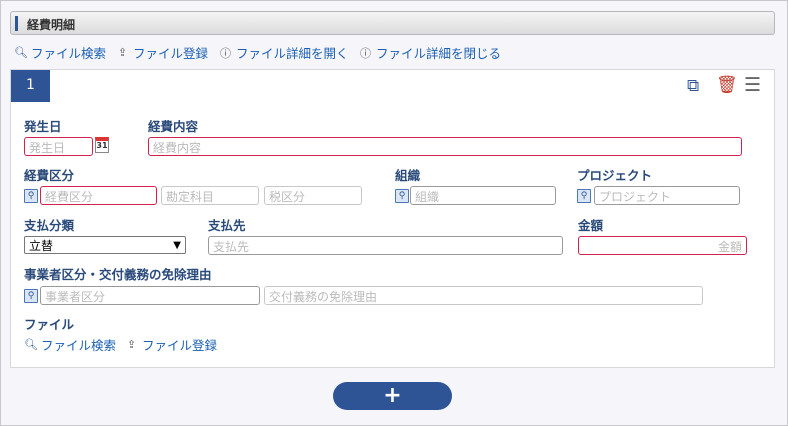 Image resolution: width=788 pixels, height=426 pixels. I want to click on pay-class-label: 支払分類, so click(49, 225).